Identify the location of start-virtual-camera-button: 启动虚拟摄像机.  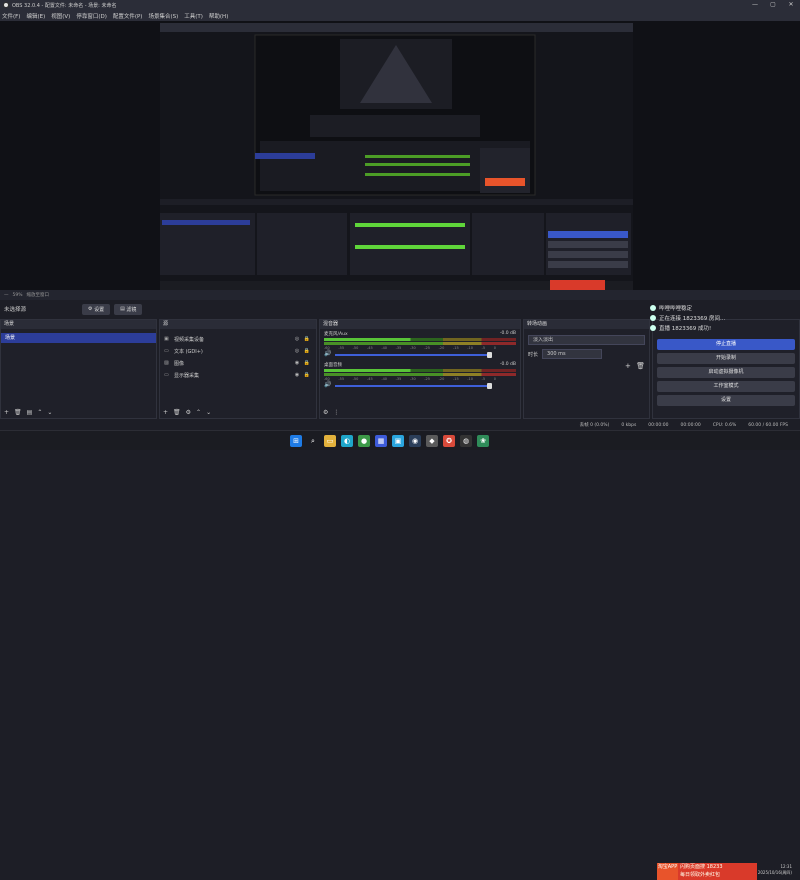
(726, 372).